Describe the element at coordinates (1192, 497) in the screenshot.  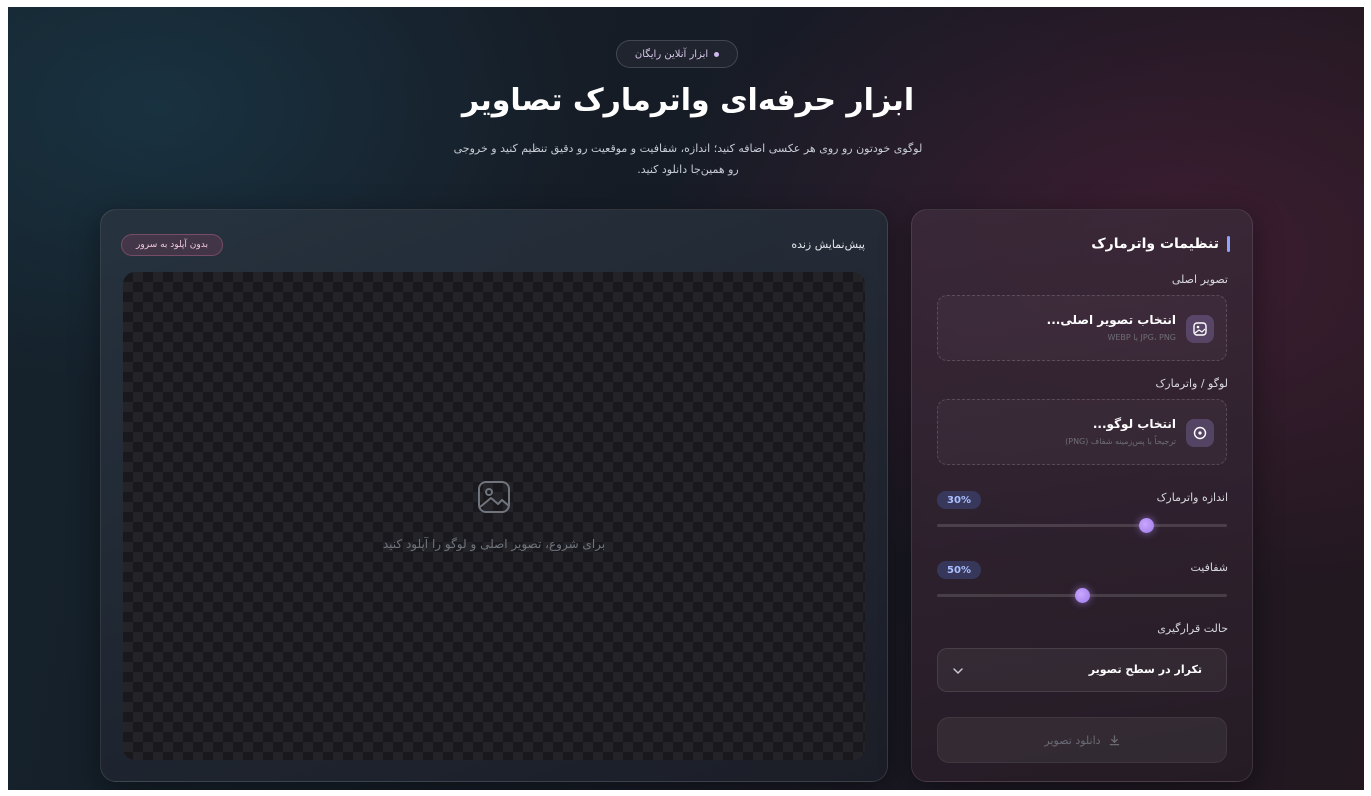
I see `size-label: اندازه واترمارک` at that location.